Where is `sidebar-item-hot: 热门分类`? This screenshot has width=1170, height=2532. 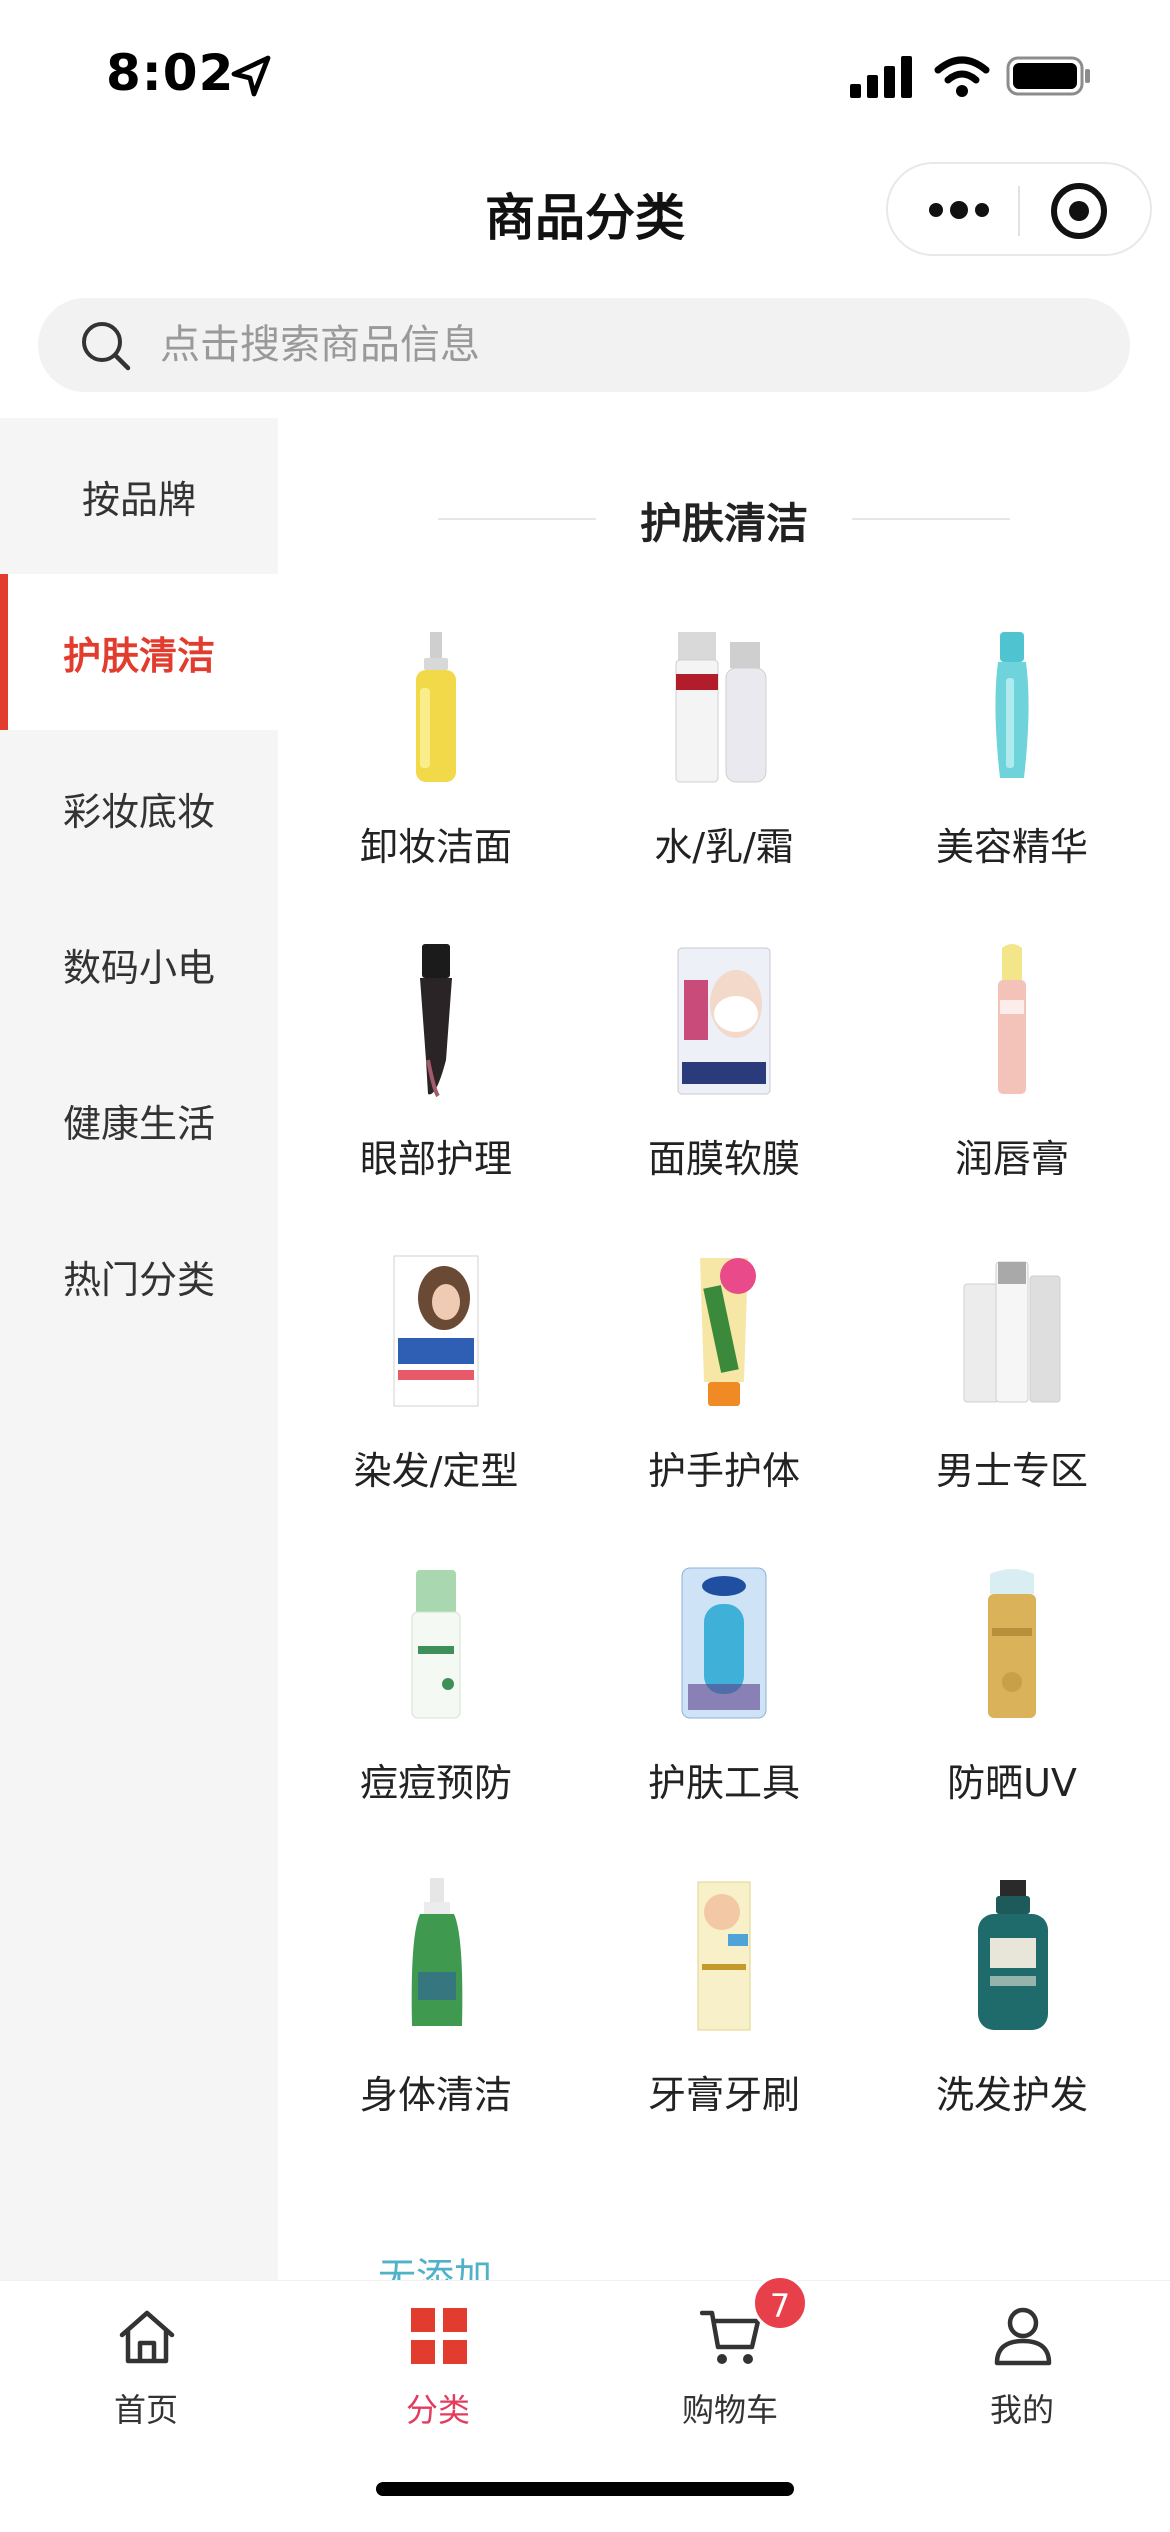 sidebar-item-hot: 热门分类 is located at coordinates (139, 1276).